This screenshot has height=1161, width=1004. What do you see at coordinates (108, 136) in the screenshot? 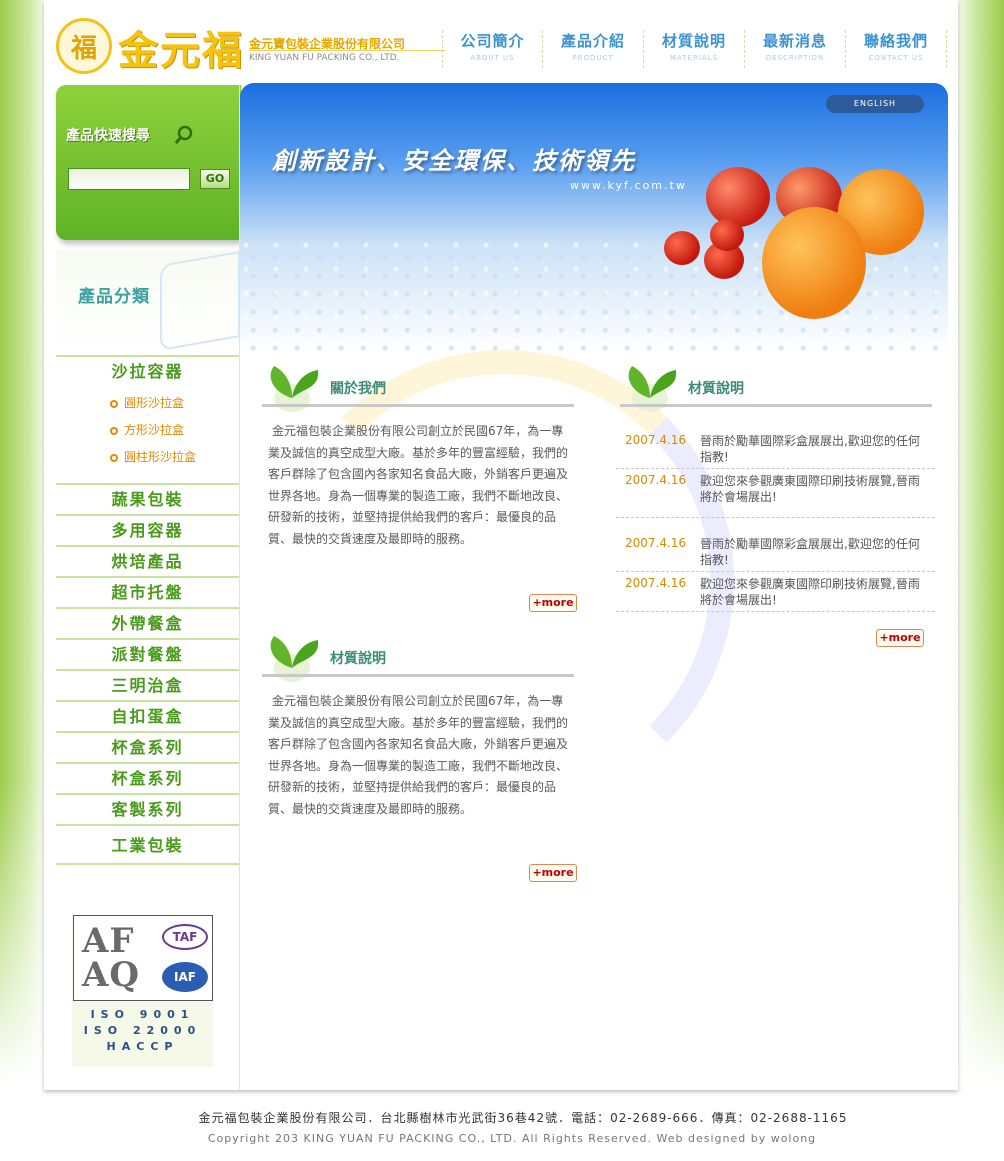
I see `search-title: 產品快速搜尋` at bounding box center [108, 136].